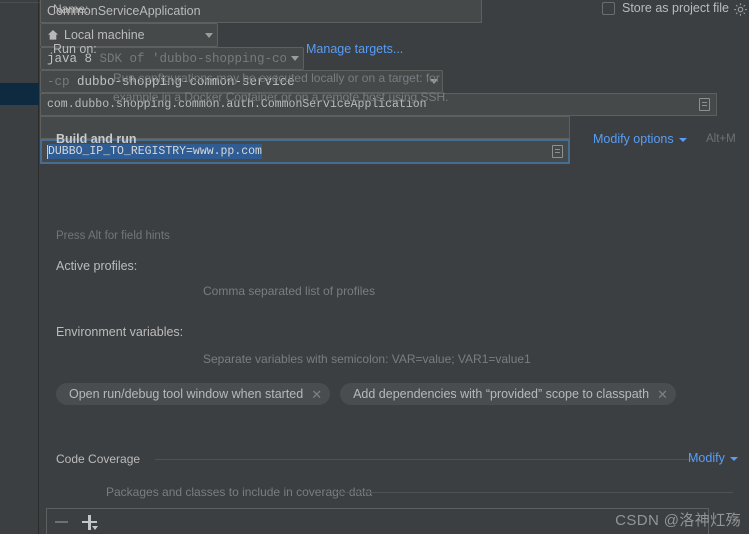 Image resolution: width=749 pixels, height=534 pixels. What do you see at coordinates (675, 8) in the screenshot?
I see `store-as-project-file-label: Store as project file` at bounding box center [675, 8].